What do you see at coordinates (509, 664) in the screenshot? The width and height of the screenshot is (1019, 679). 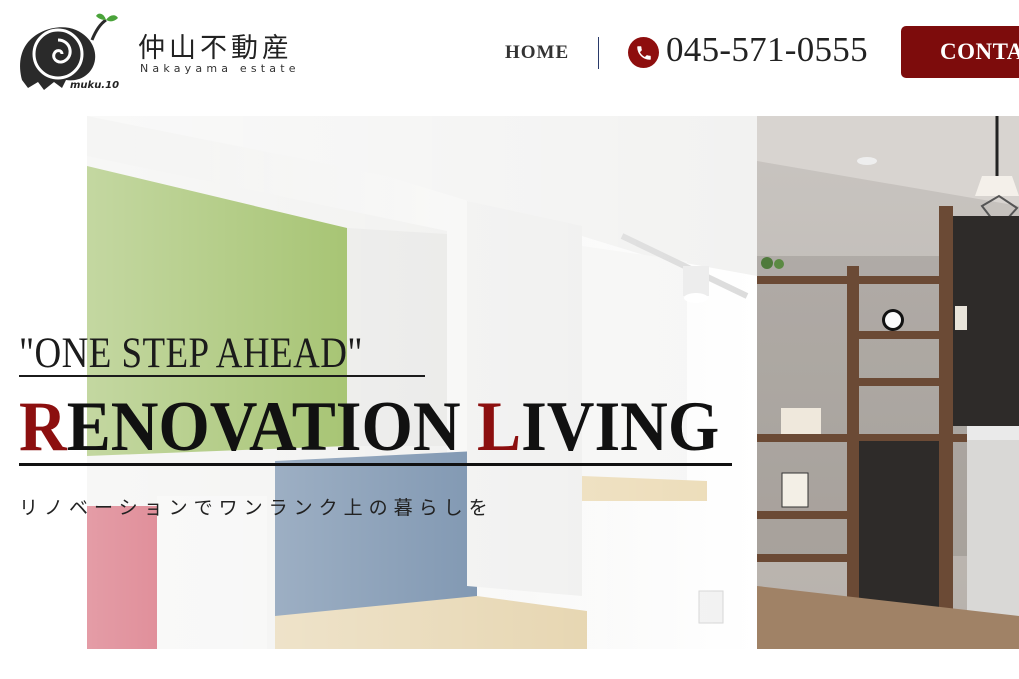 I see `page-bottom-strip` at bounding box center [509, 664].